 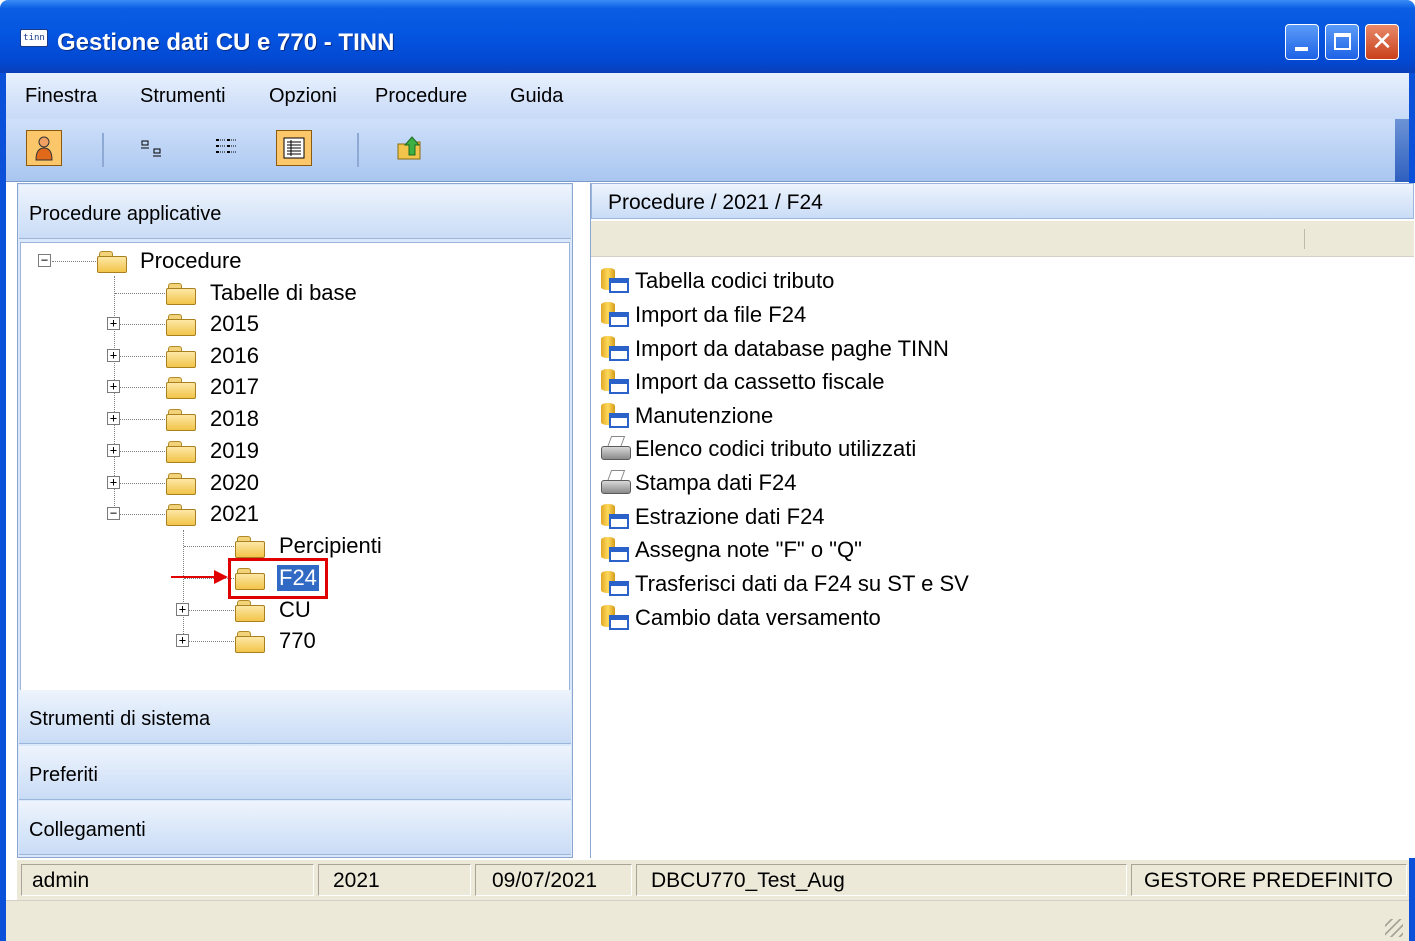 What do you see at coordinates (707, 150) in the screenshot?
I see `toolbar` at bounding box center [707, 150].